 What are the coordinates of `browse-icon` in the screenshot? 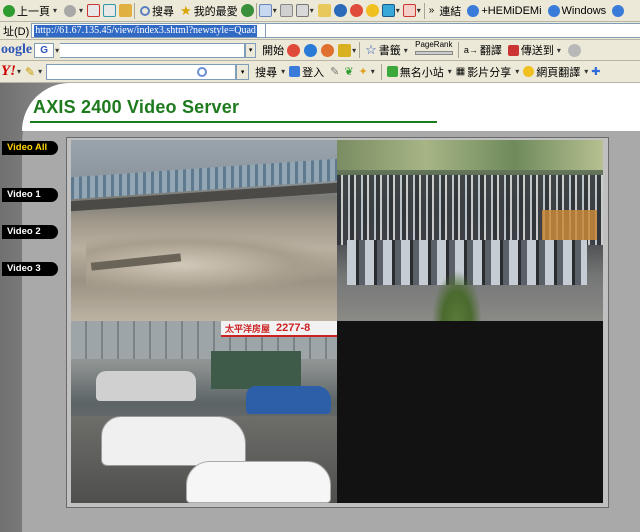 It's located at (311, 50).